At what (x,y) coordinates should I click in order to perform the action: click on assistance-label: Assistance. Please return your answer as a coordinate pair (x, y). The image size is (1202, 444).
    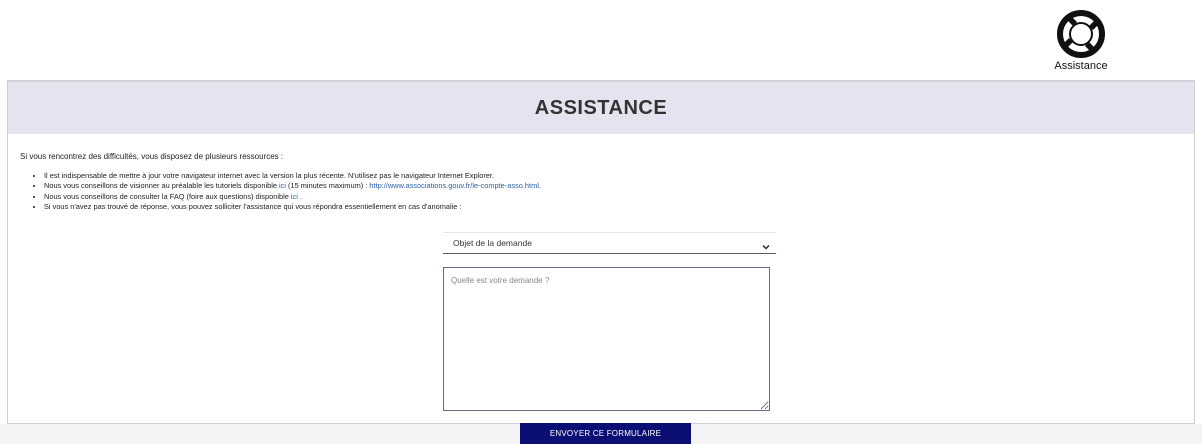
    Looking at the image, I should click on (1081, 66).